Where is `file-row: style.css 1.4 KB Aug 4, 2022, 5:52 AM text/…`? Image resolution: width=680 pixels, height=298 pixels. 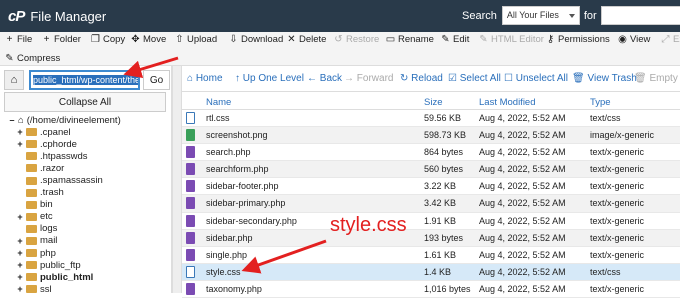
file-row: style.css 1.4 KB Aug 4, 2022, 5:52 AM text/… is located at coordinates (431, 272).